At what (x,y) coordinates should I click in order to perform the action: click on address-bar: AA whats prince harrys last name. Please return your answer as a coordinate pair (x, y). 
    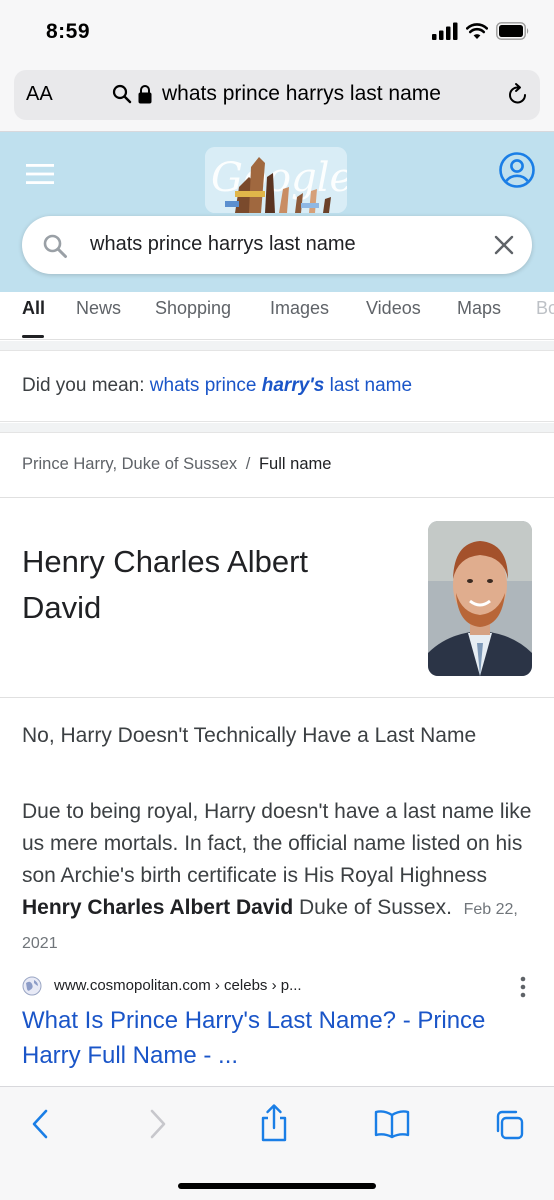
    Looking at the image, I should click on (277, 95).